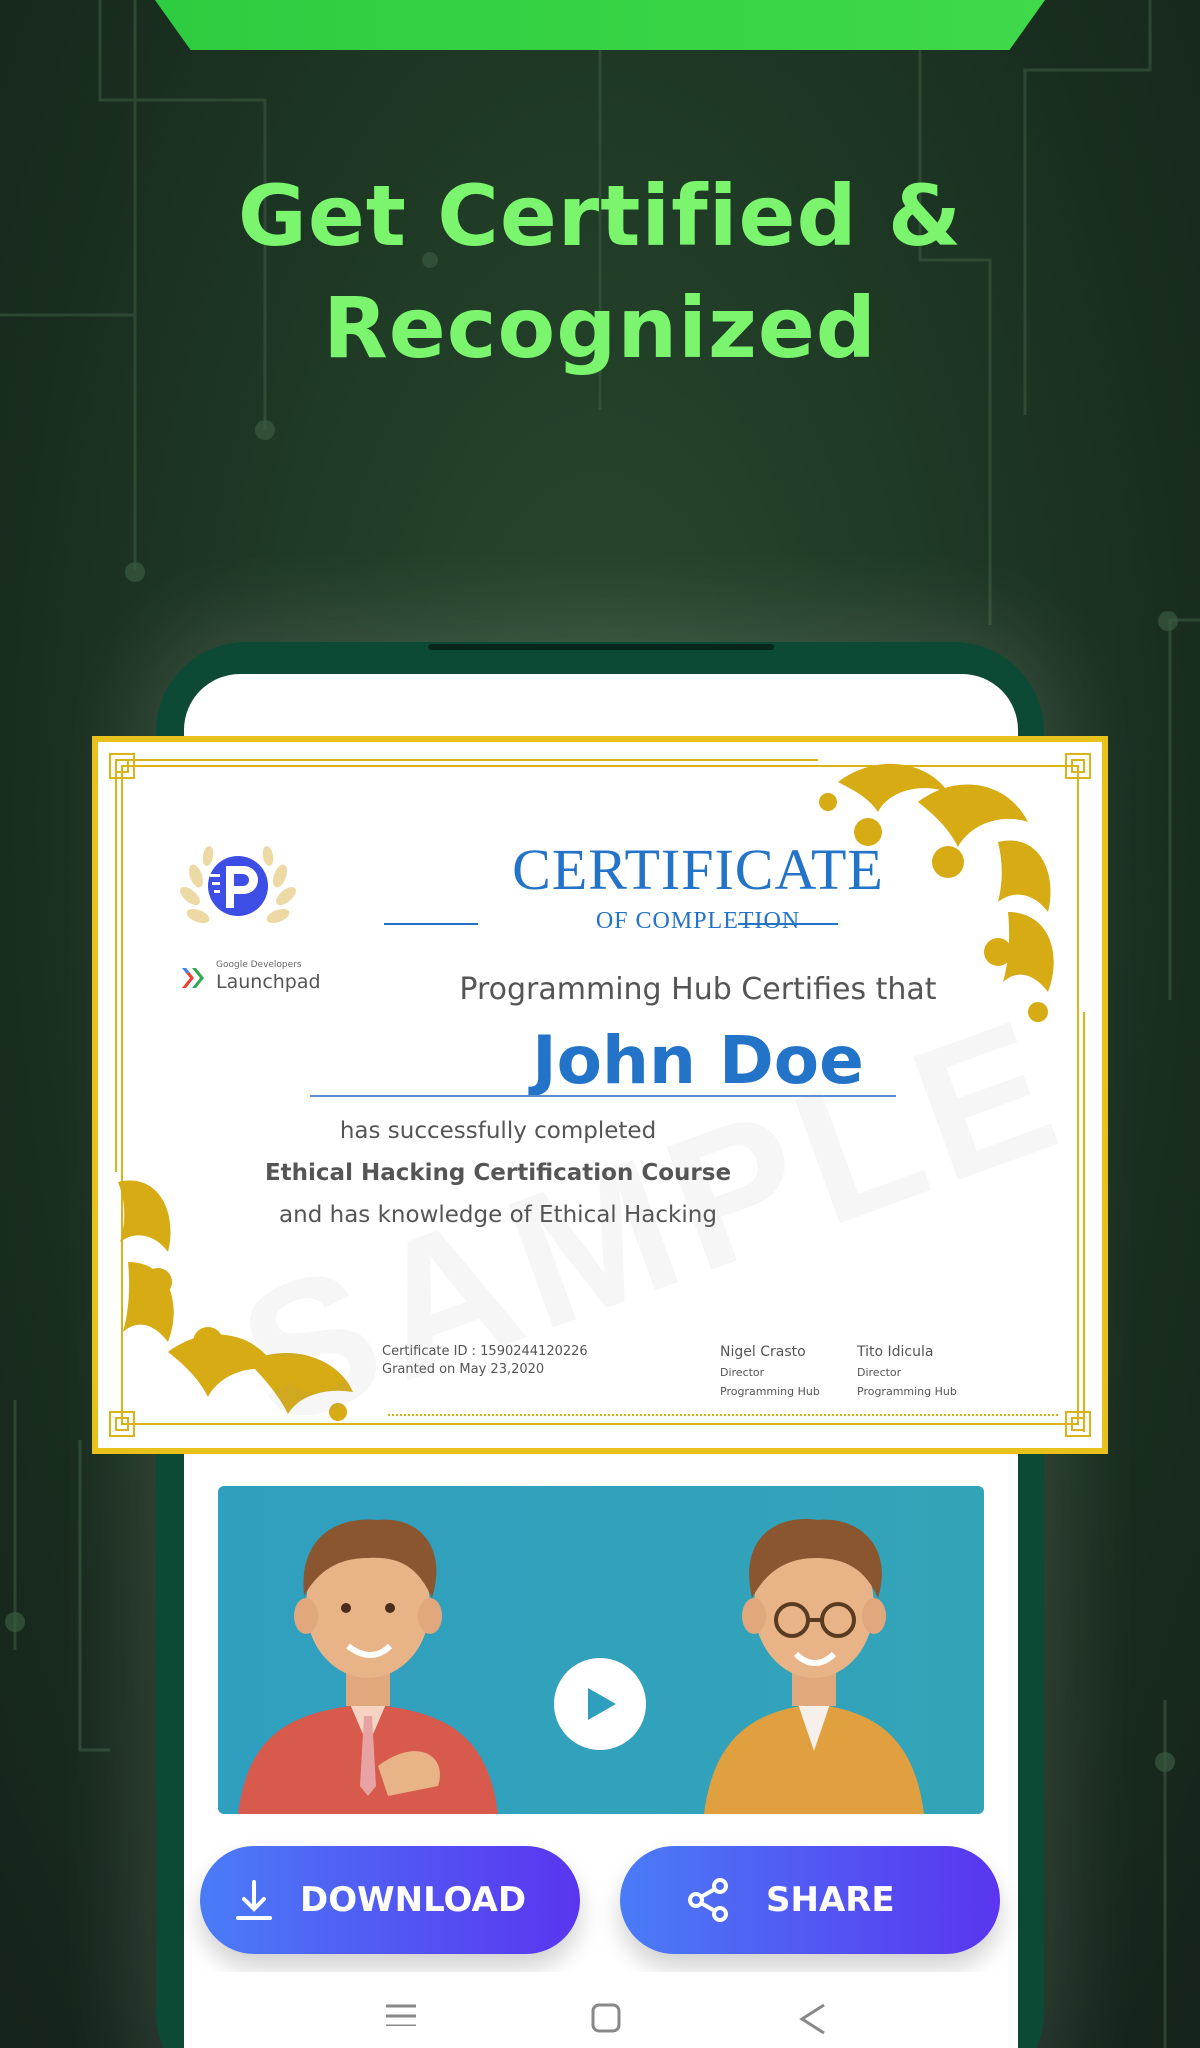 Image resolution: width=1200 pixels, height=2048 pixels. What do you see at coordinates (368, 1666) in the screenshot?
I see `person-left` at bounding box center [368, 1666].